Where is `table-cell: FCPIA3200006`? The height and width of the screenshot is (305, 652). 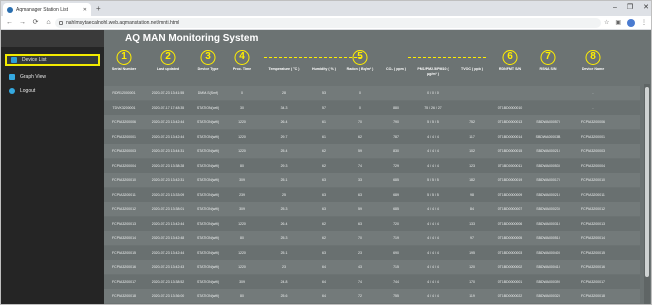 table-cell: FCPIA3200006 is located at coordinates (593, 122).